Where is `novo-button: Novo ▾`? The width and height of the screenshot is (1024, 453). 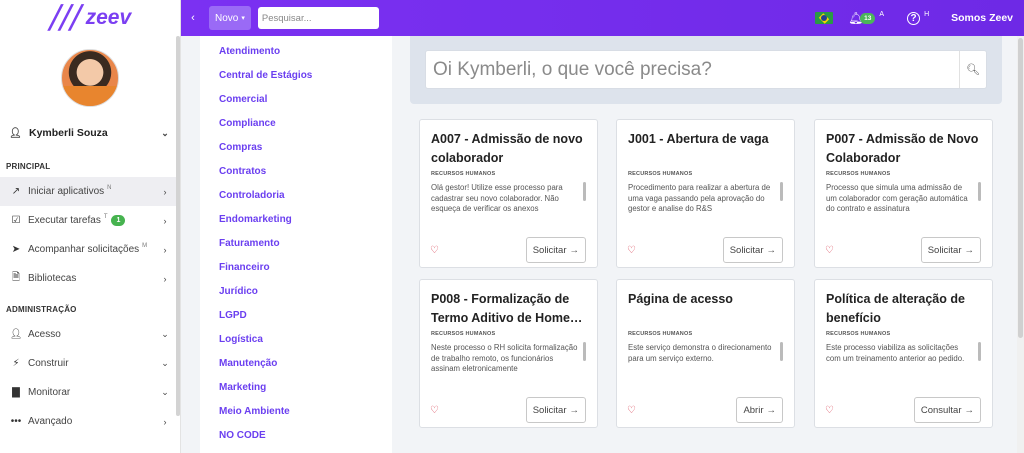 novo-button: Novo ▾ is located at coordinates (230, 18).